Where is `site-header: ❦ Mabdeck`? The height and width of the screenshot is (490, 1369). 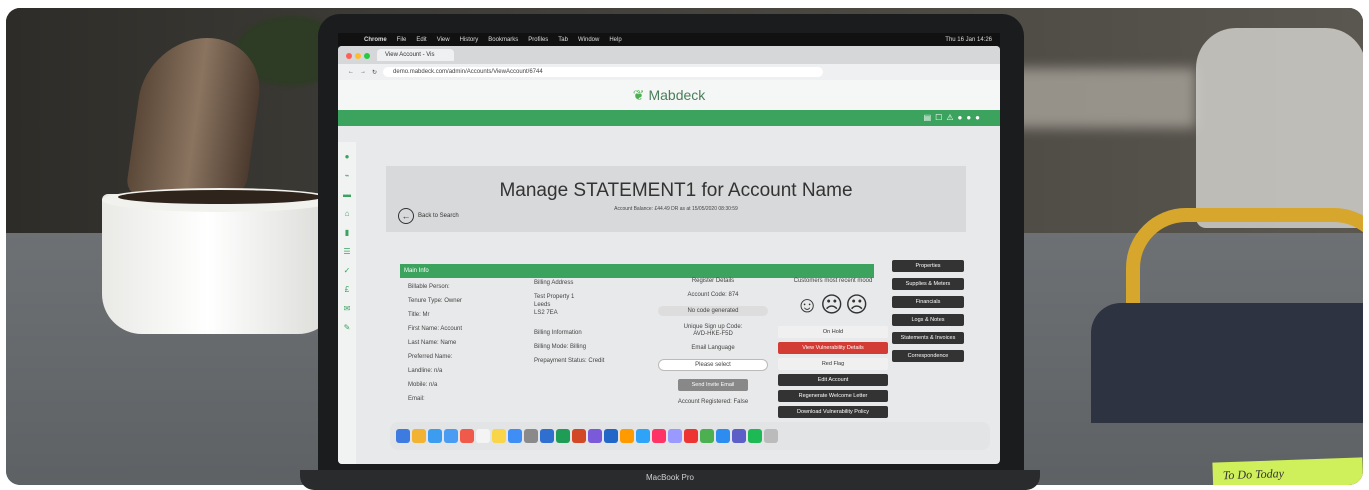 site-header: ❦ Mabdeck is located at coordinates (669, 95).